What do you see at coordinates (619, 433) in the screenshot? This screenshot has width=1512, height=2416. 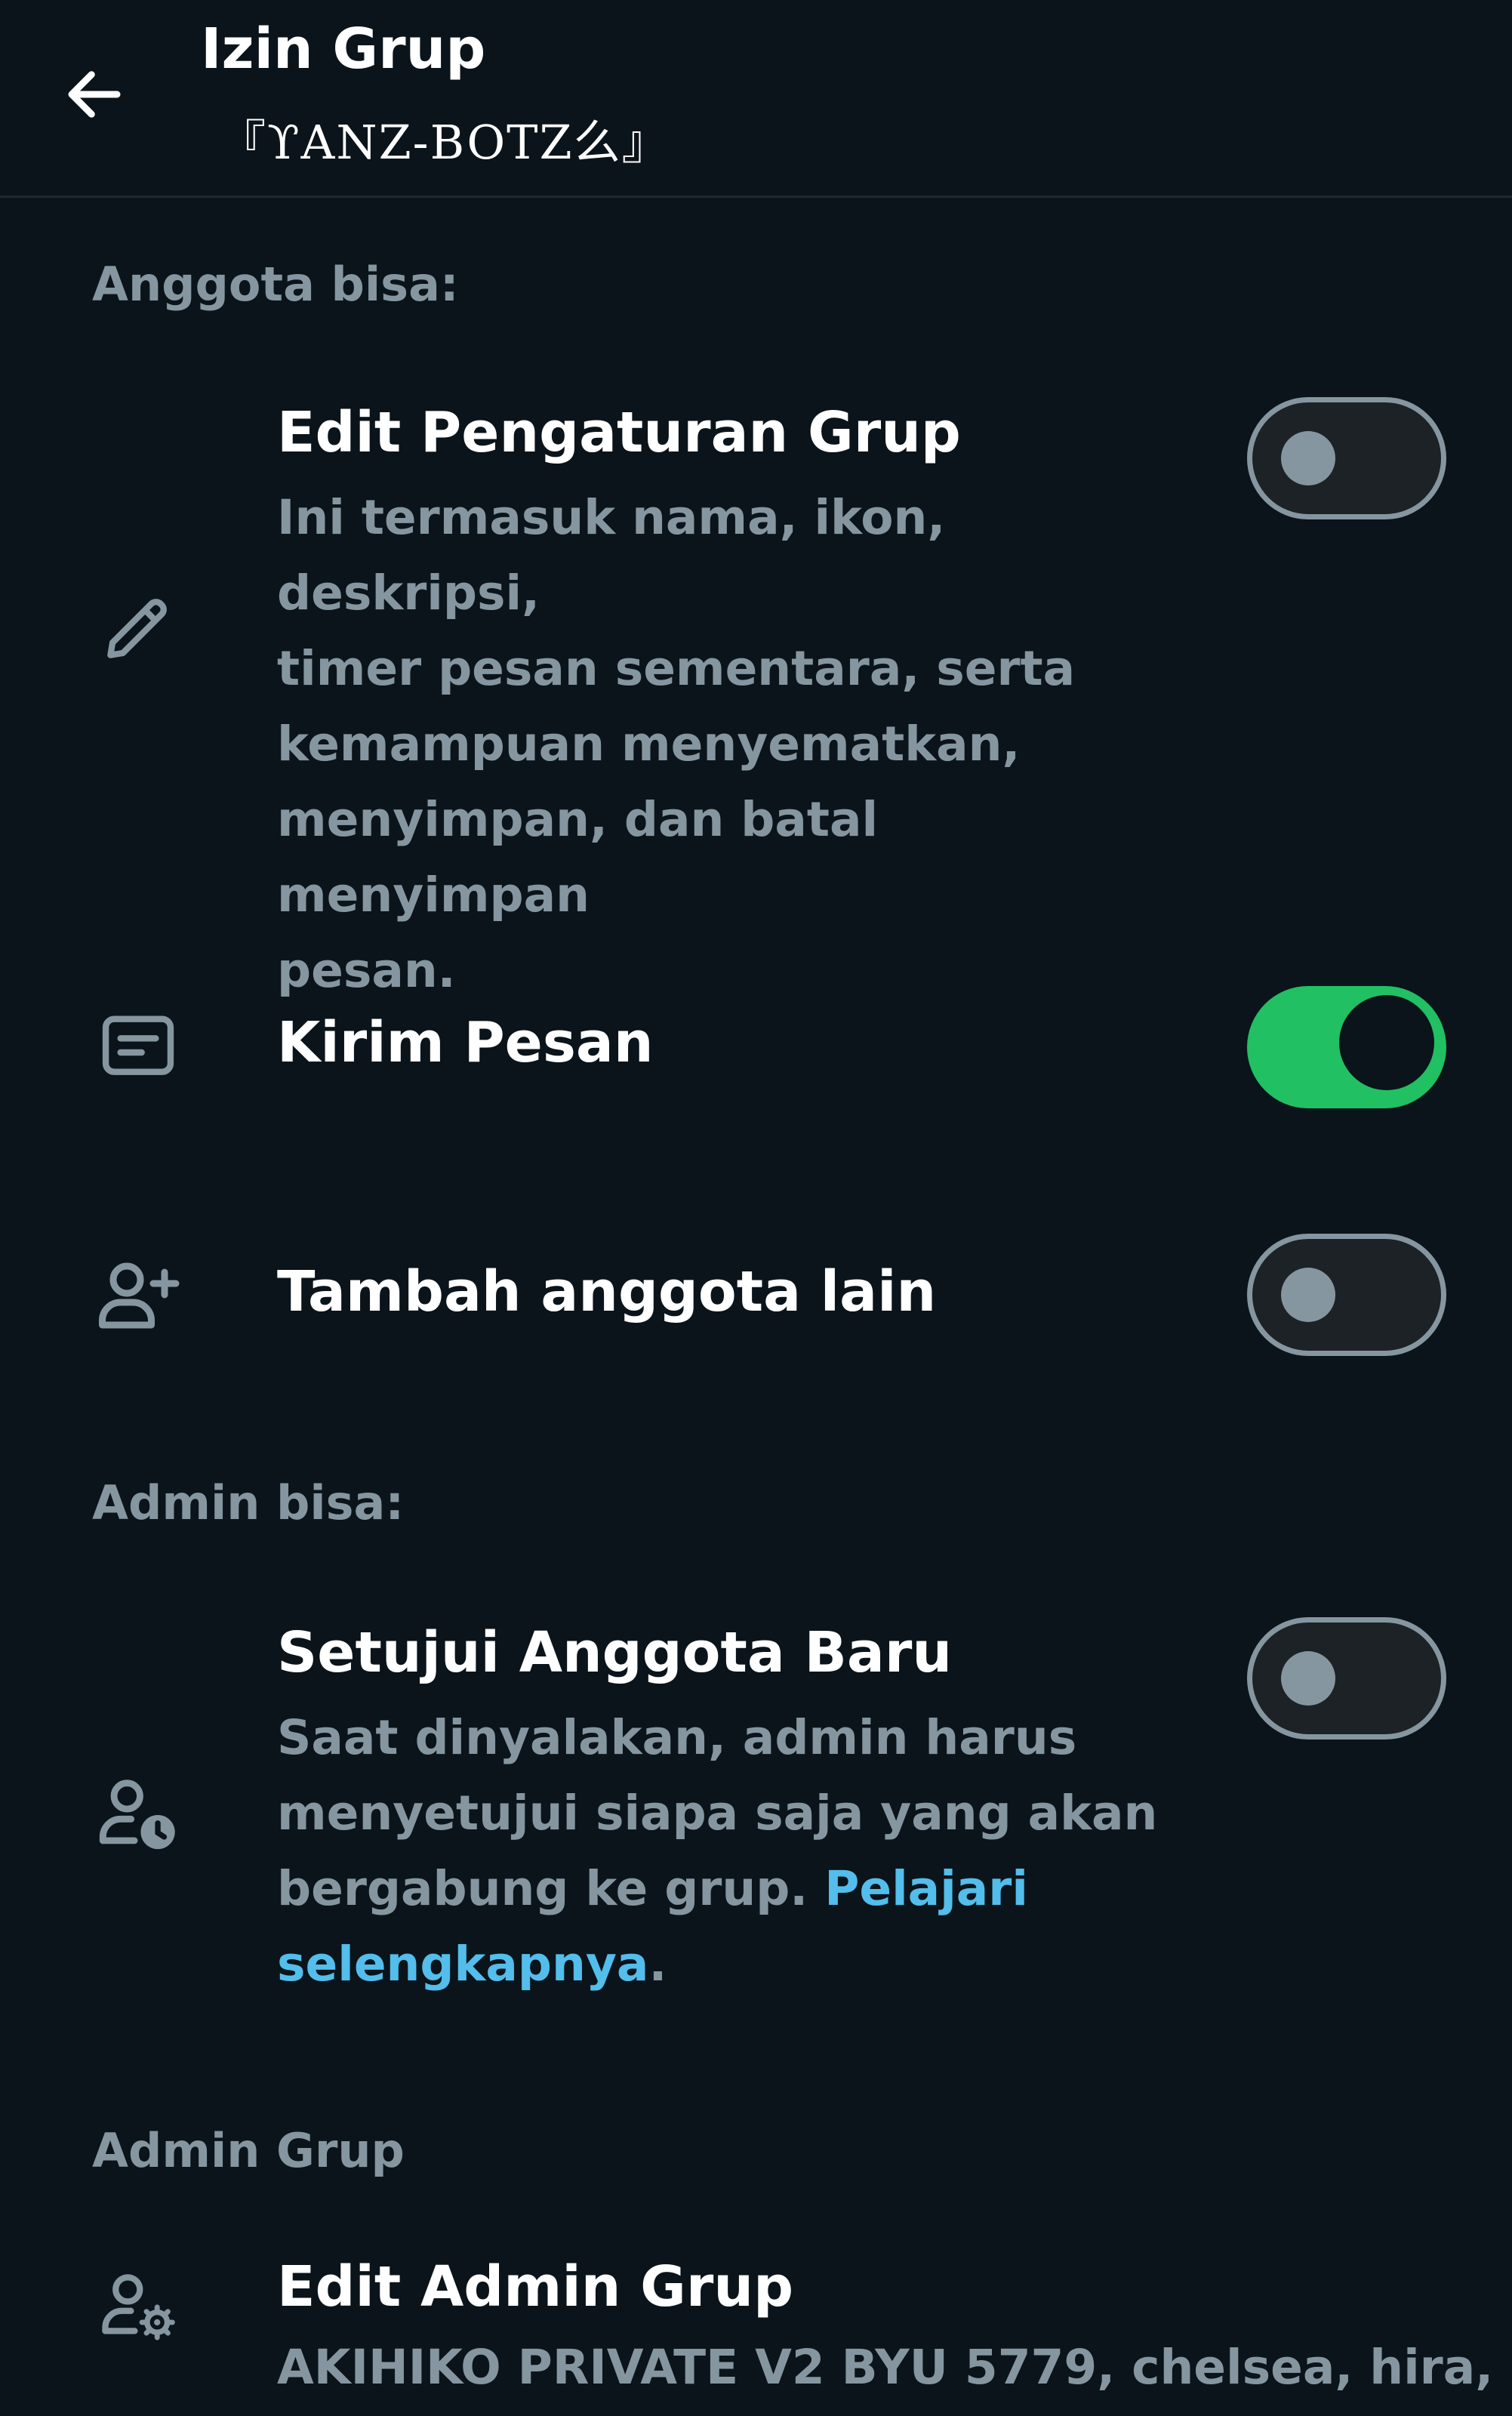 I see `setting-title: Edit Pengaturan Grup` at bounding box center [619, 433].